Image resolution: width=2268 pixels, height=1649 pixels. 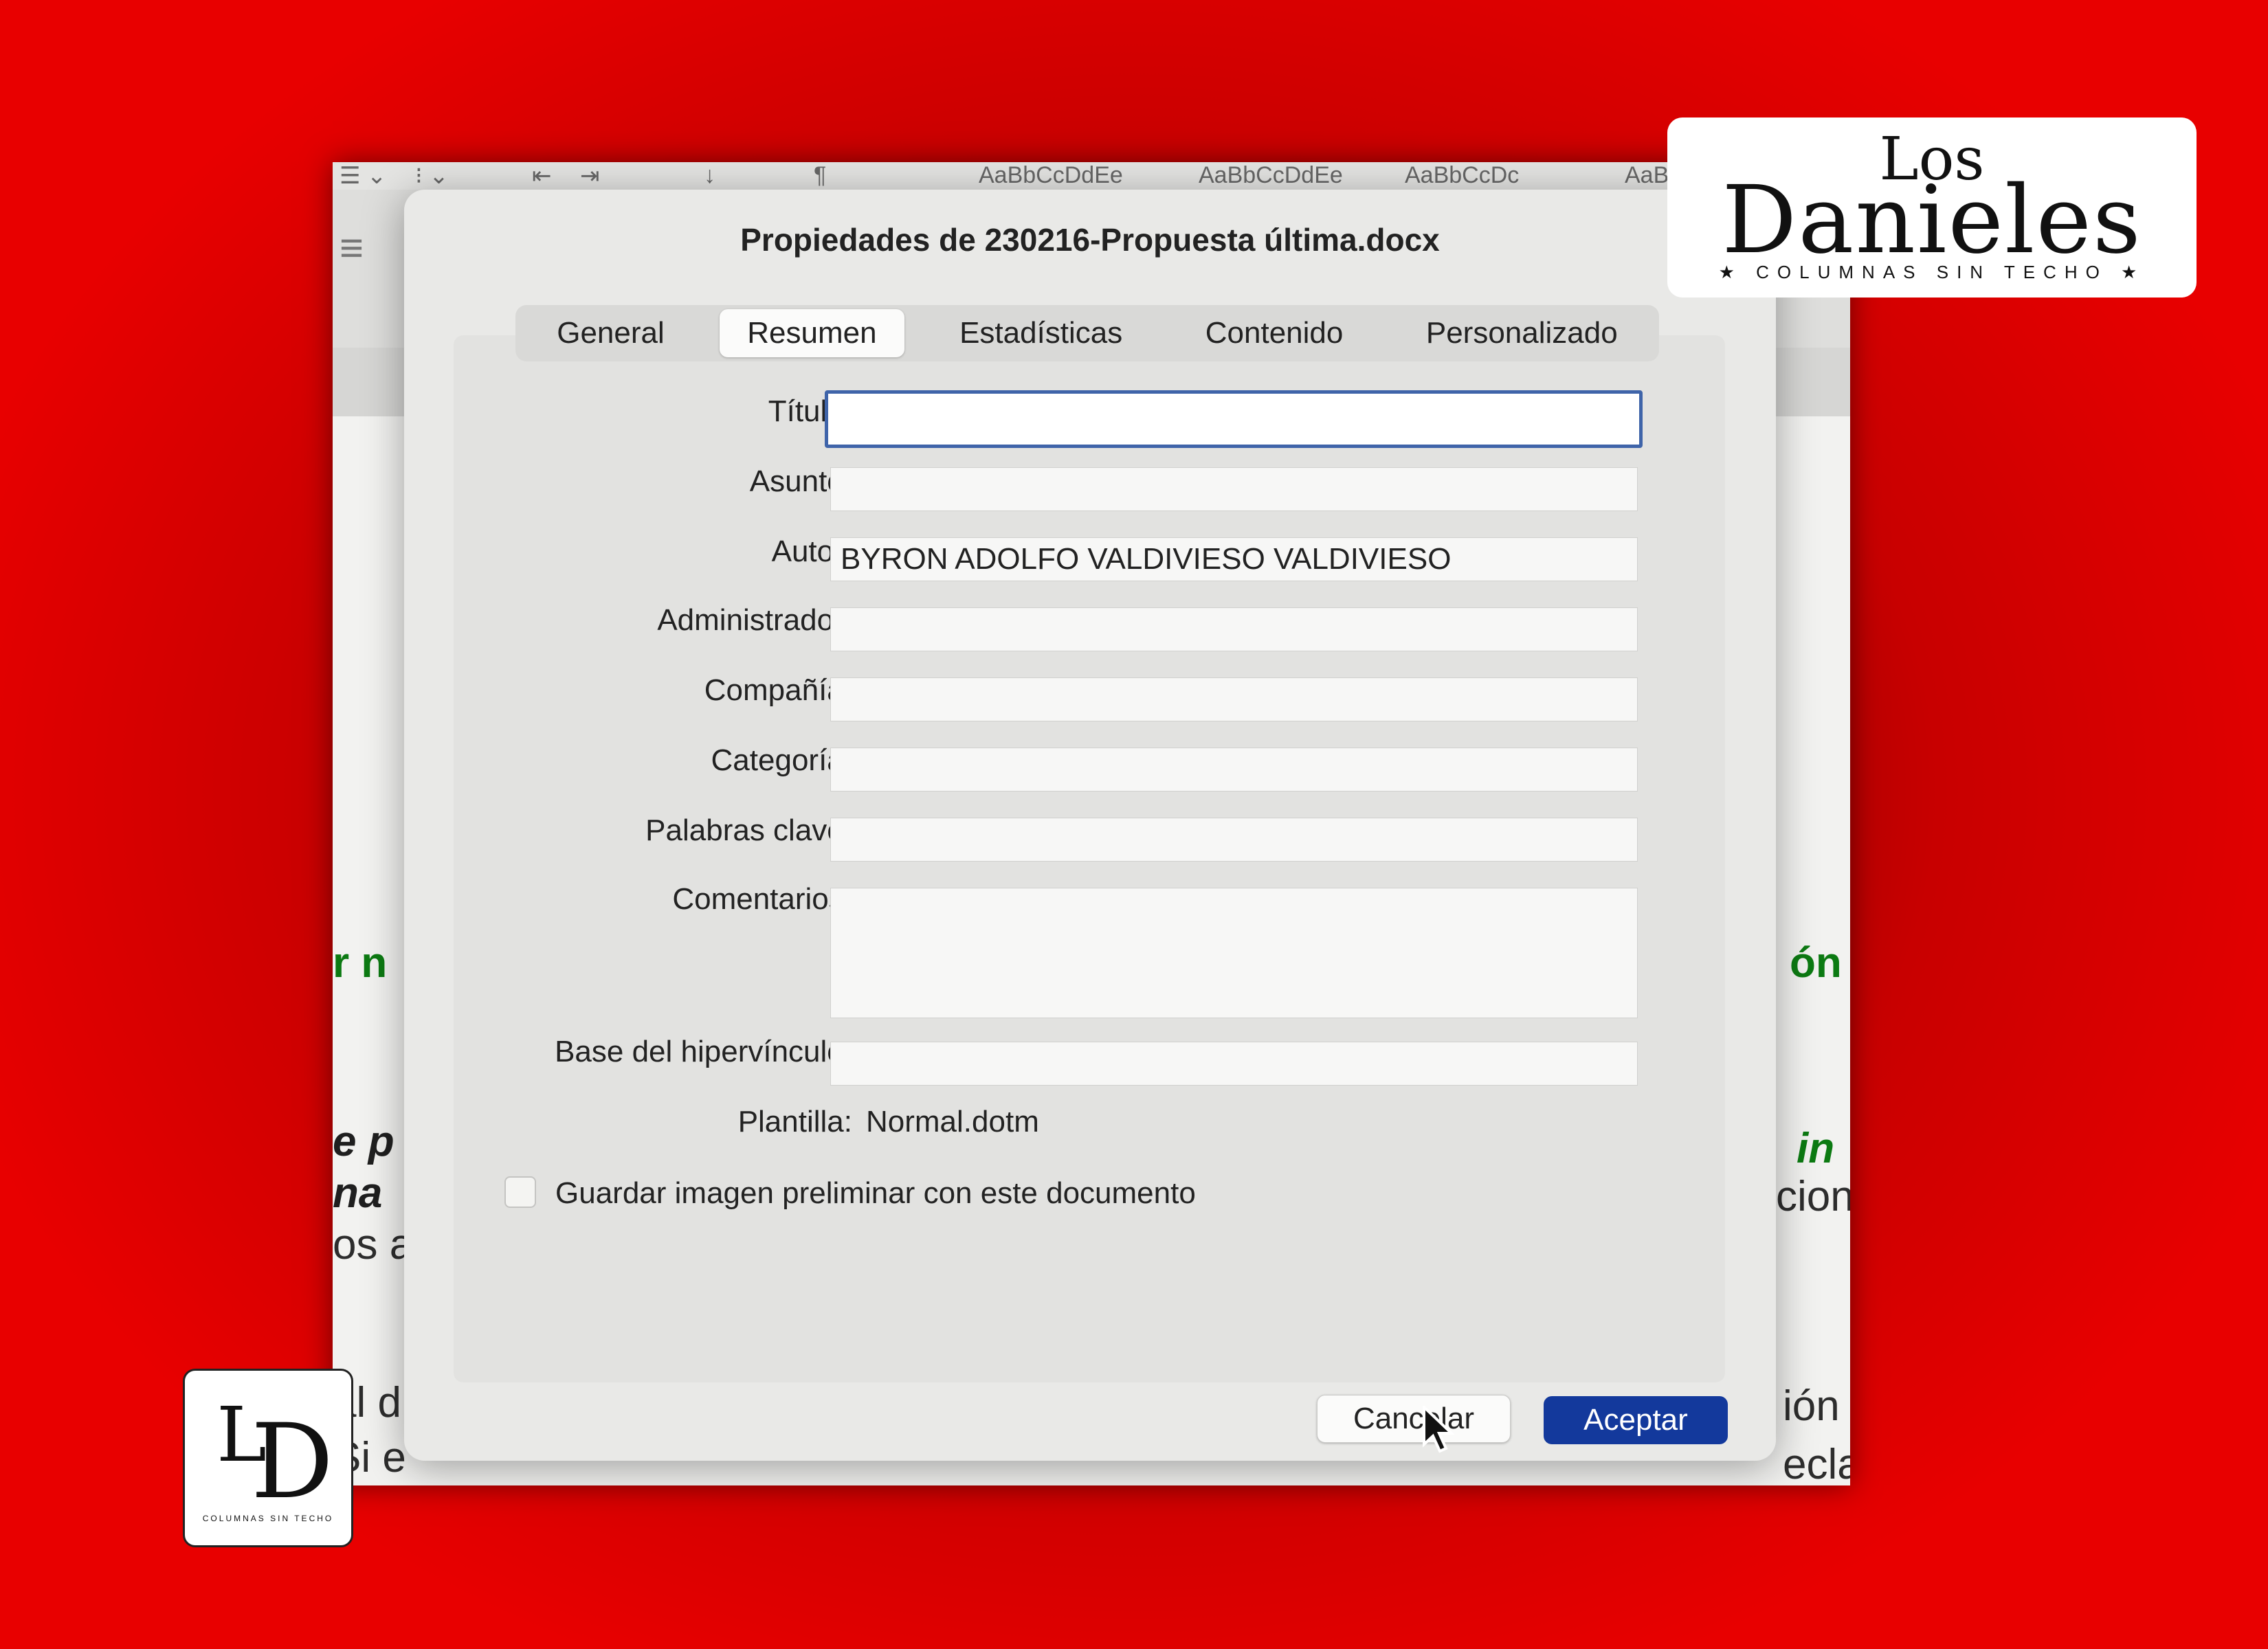 What do you see at coordinates (762, 899) in the screenshot?
I see `comentarios-label: Comentarios:` at bounding box center [762, 899].